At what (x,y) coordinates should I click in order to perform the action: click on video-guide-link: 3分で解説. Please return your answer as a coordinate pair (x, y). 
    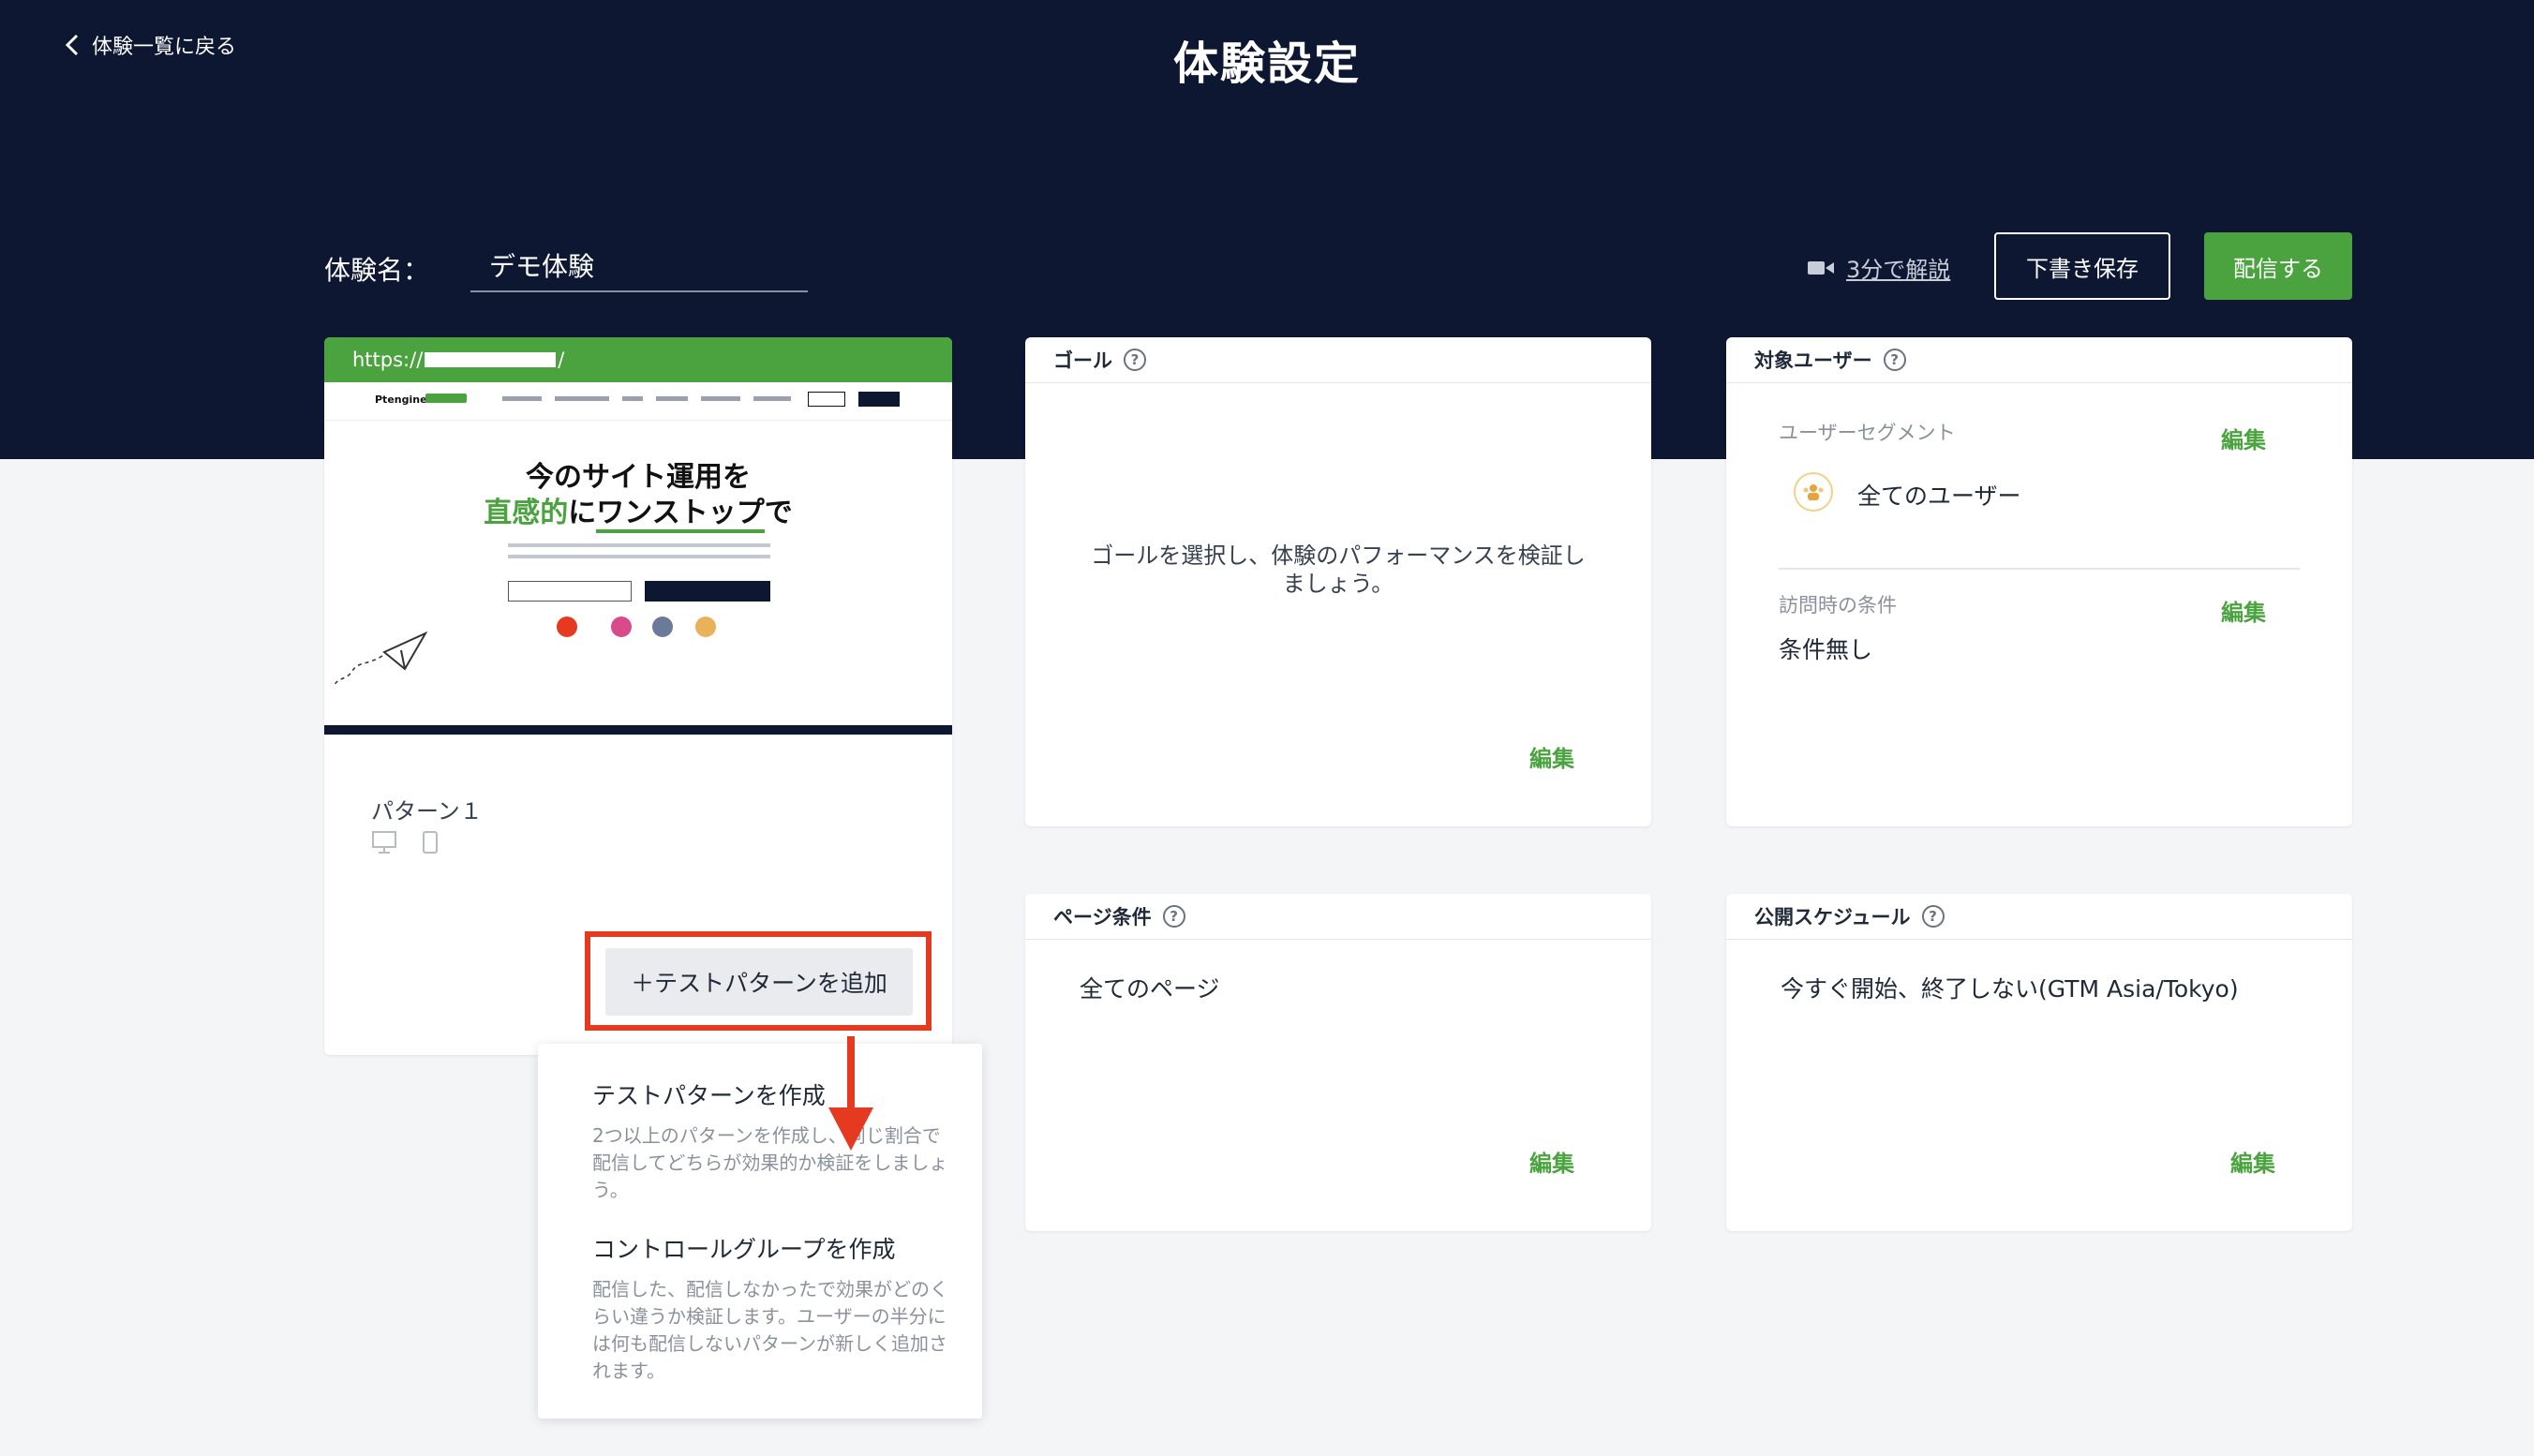
    Looking at the image, I should click on (1878, 267).